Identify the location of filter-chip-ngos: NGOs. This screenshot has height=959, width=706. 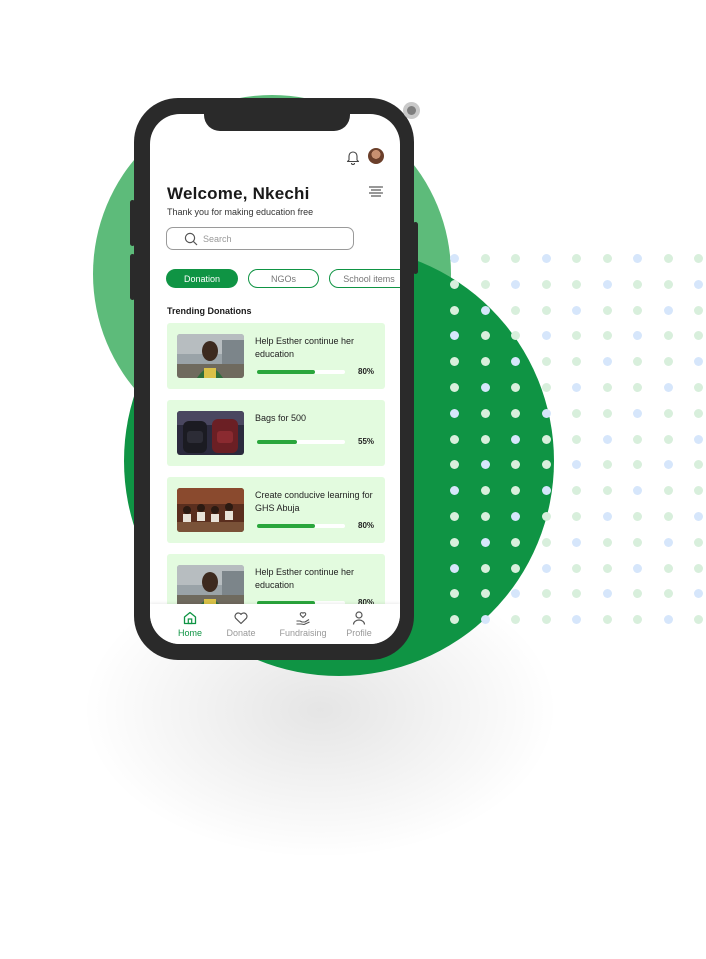
(283, 278).